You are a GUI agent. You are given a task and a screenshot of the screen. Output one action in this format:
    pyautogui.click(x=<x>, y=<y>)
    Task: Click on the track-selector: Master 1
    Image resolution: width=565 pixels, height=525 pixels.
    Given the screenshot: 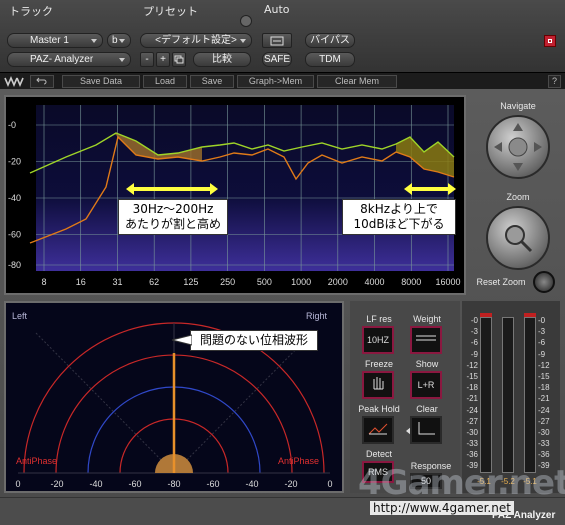 What is the action you would take?
    pyautogui.click(x=55, y=40)
    